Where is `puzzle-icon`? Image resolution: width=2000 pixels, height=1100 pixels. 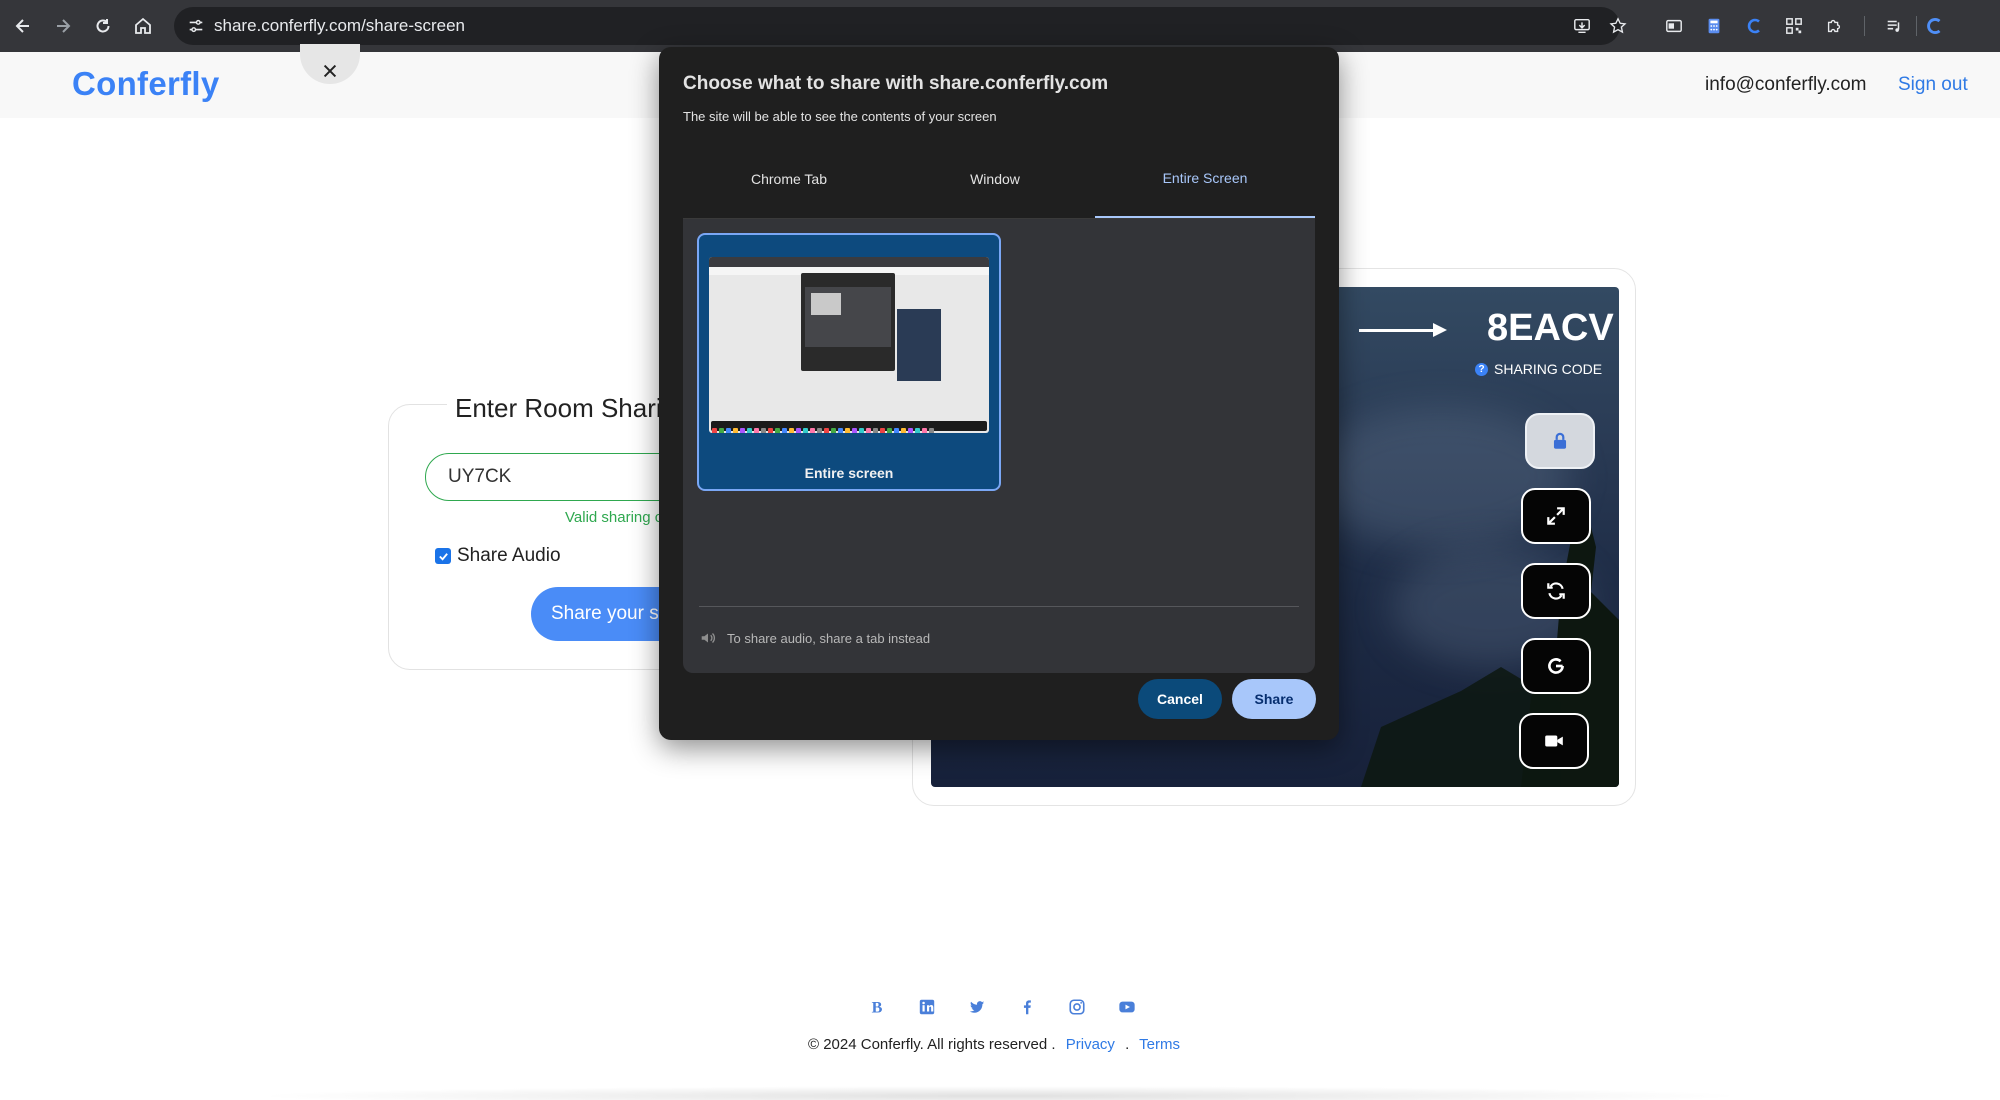
puzzle-icon is located at coordinates (1834, 26).